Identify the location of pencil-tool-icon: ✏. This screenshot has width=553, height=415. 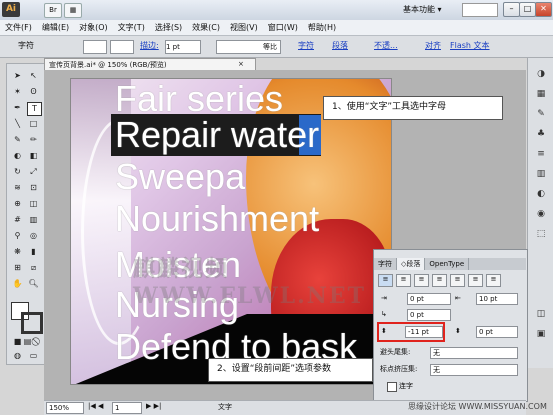
(33, 140).